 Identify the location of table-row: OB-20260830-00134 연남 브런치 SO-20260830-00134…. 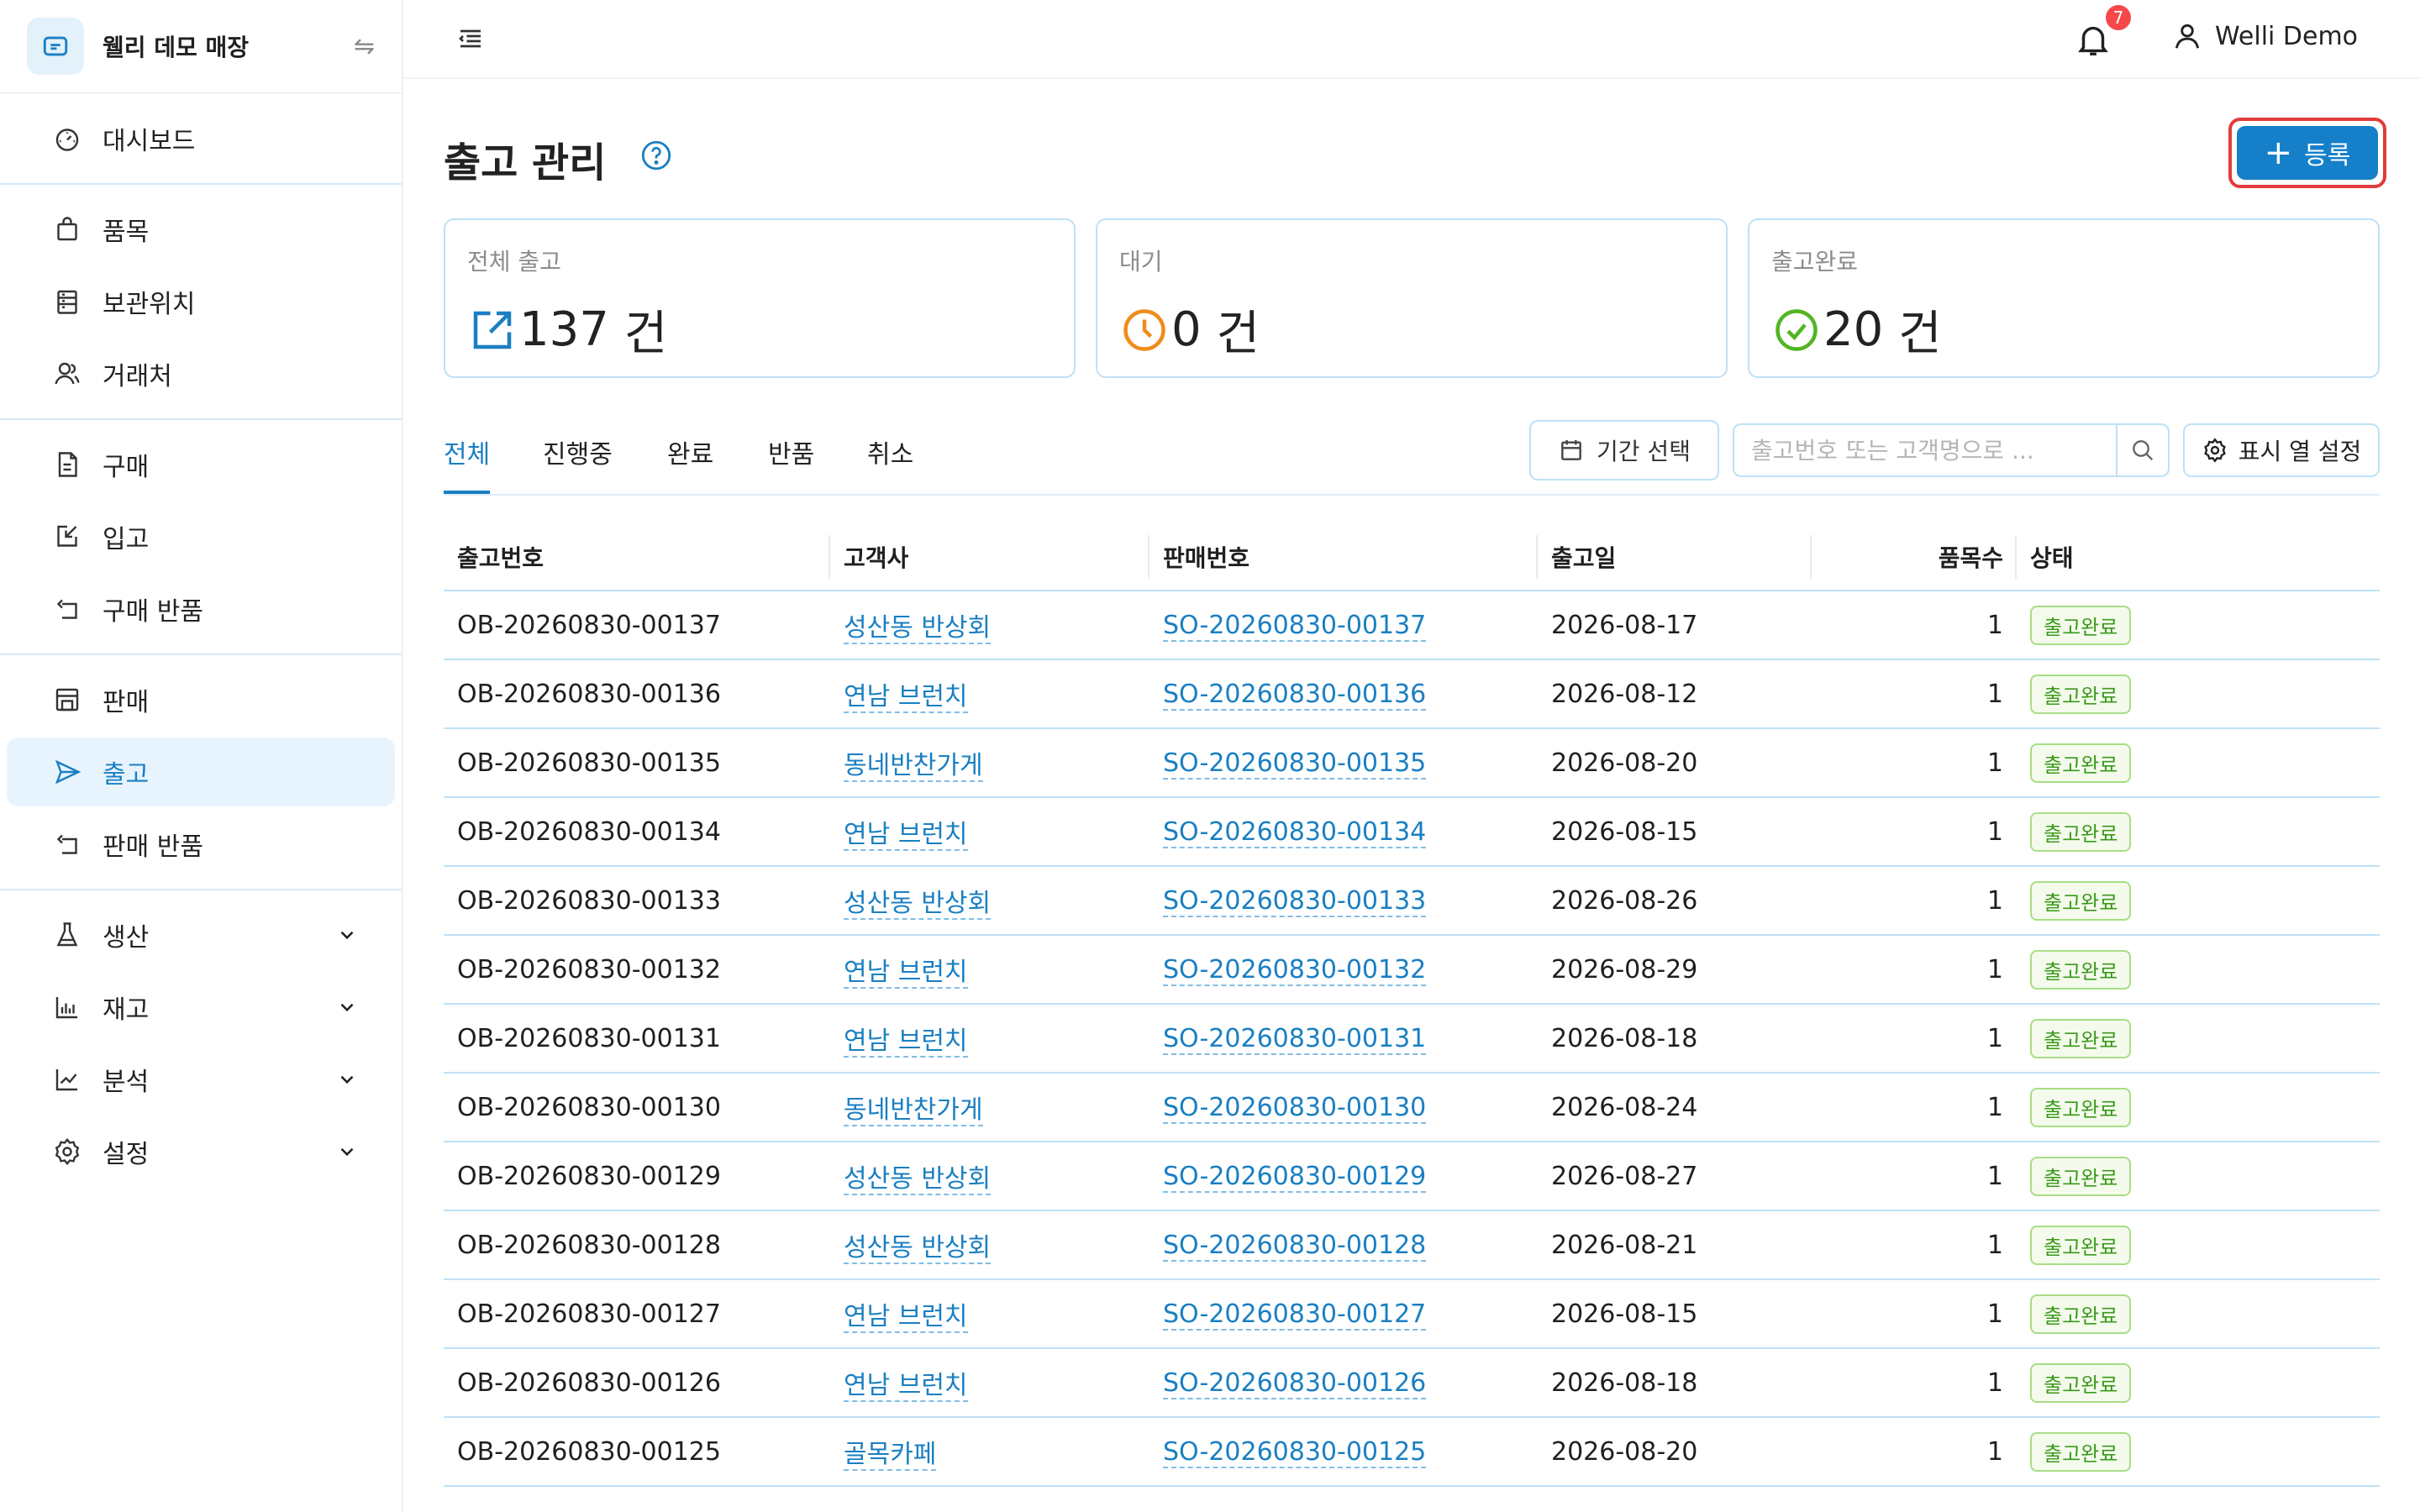
(1412, 832).